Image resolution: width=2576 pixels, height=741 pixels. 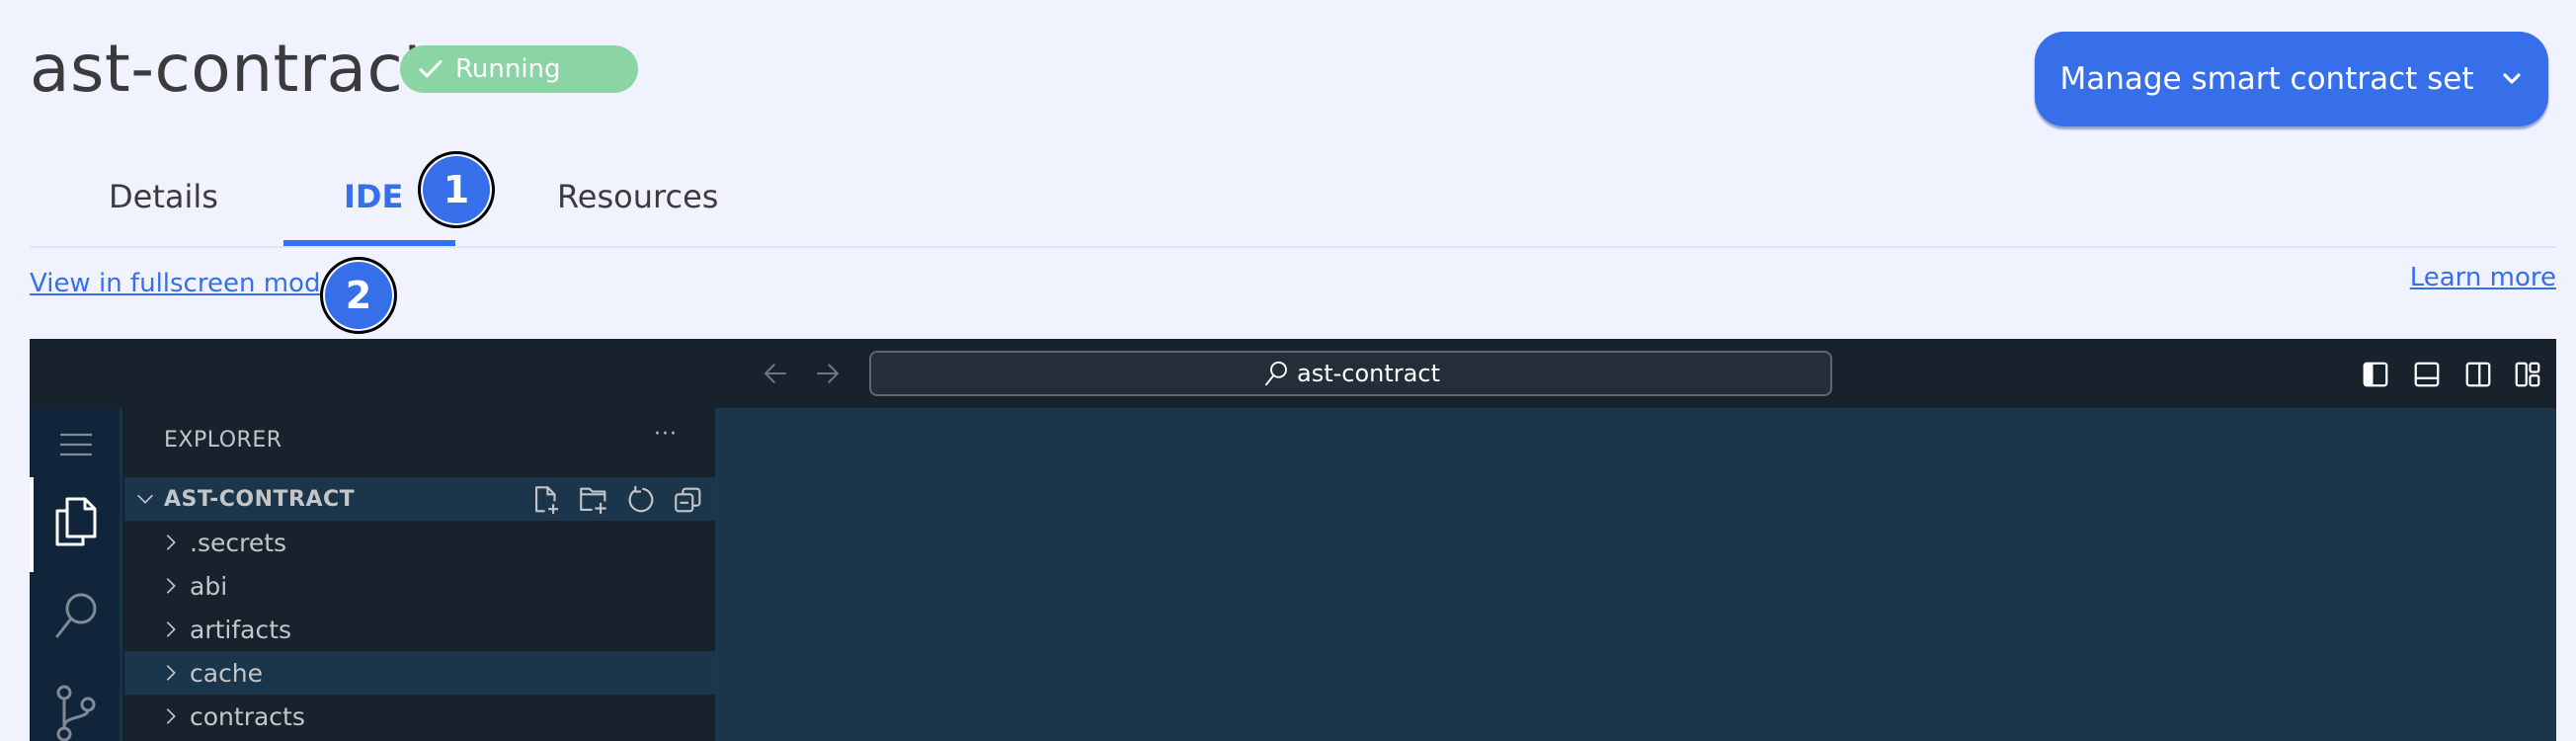 What do you see at coordinates (688, 500) in the screenshot?
I see `collapse-all-icon` at bounding box center [688, 500].